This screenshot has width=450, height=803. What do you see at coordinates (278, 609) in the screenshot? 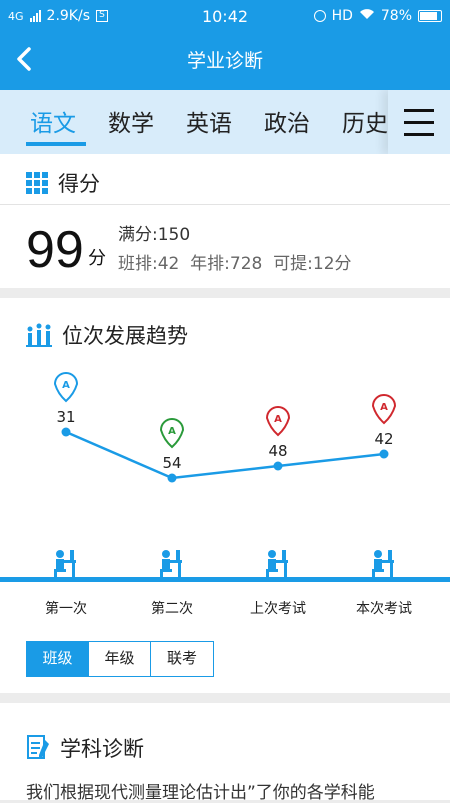
I see `x-label-3: 上次考试` at bounding box center [278, 609].